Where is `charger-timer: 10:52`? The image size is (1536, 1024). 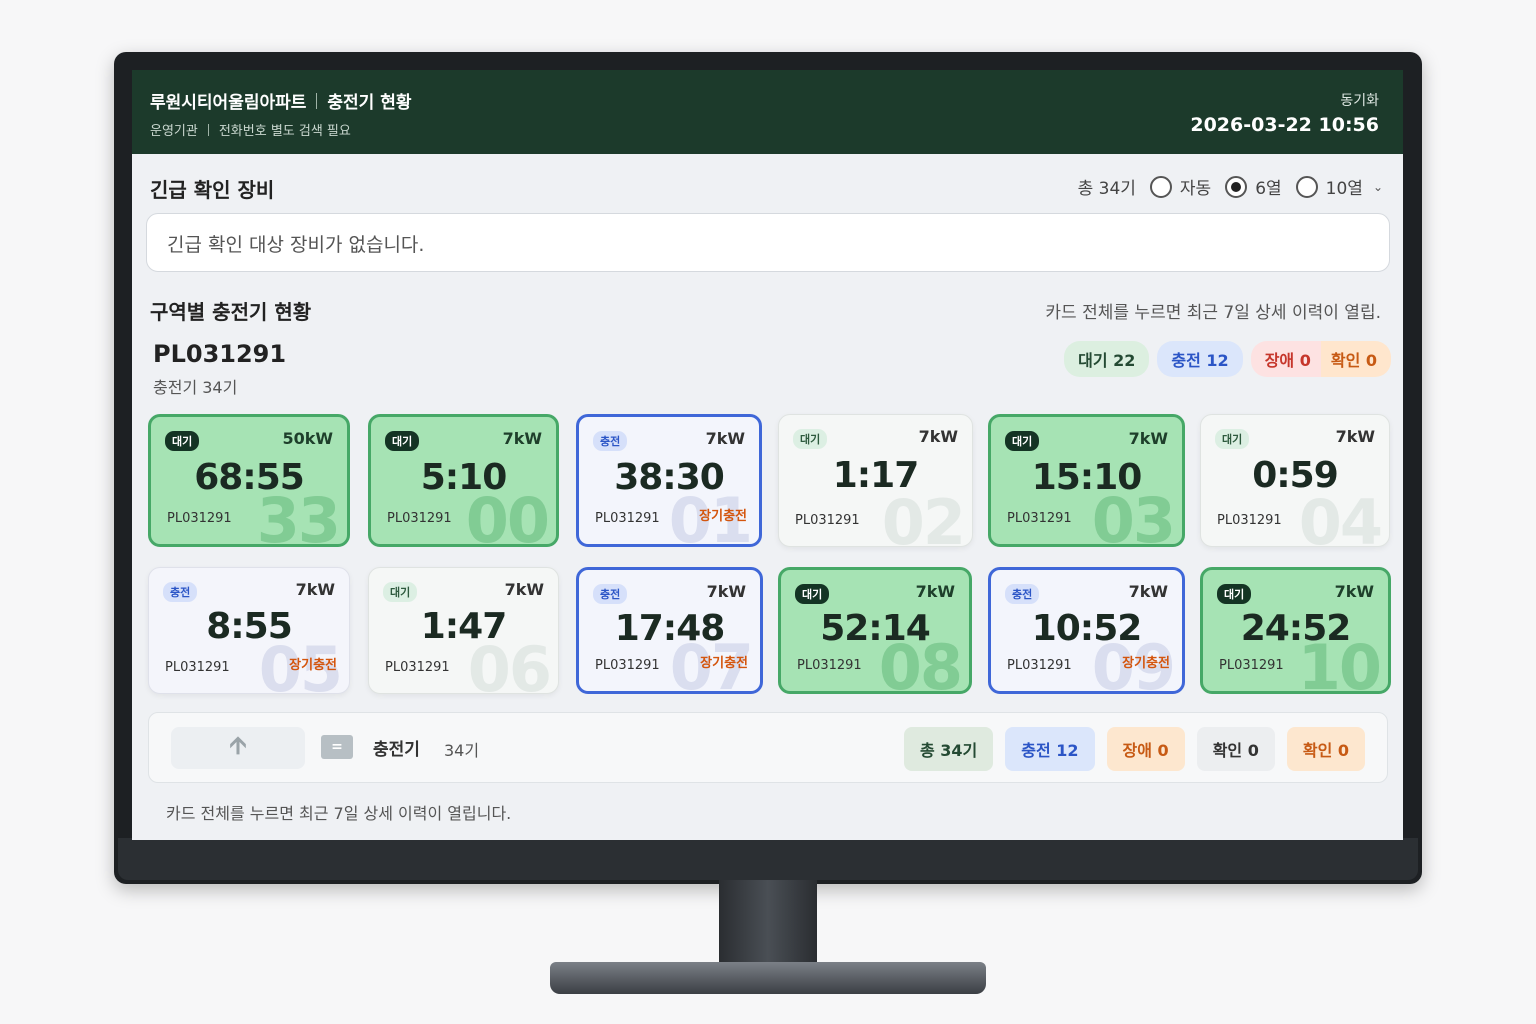
charger-timer: 10:52 is located at coordinates (1087, 628).